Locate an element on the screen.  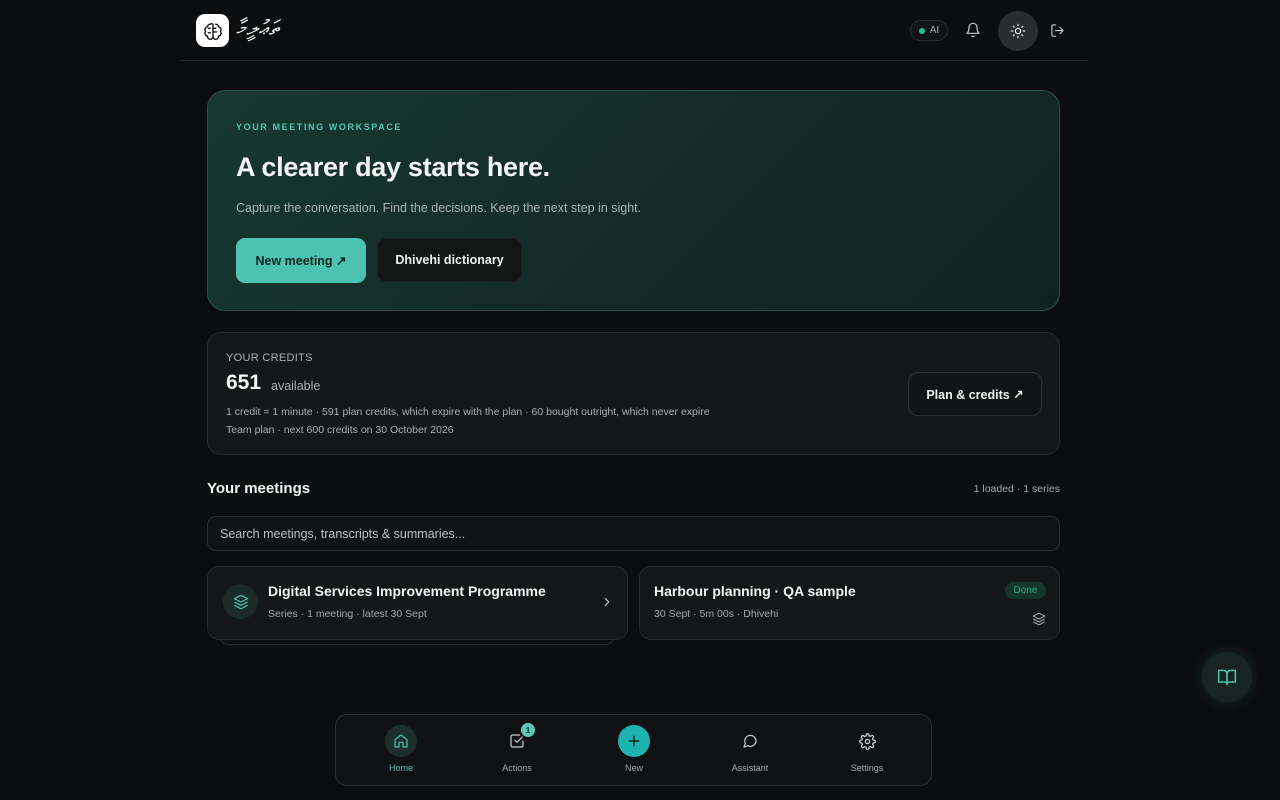
plus-icon is located at coordinates (634, 741).